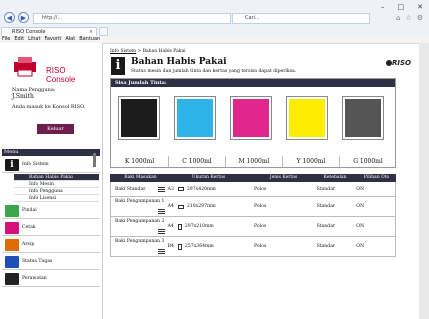 The height and width of the screenshot is (319, 429). Describe the element at coordinates (376, 177) in the screenshot. I see `column-header: Pilihan Oto` at that location.